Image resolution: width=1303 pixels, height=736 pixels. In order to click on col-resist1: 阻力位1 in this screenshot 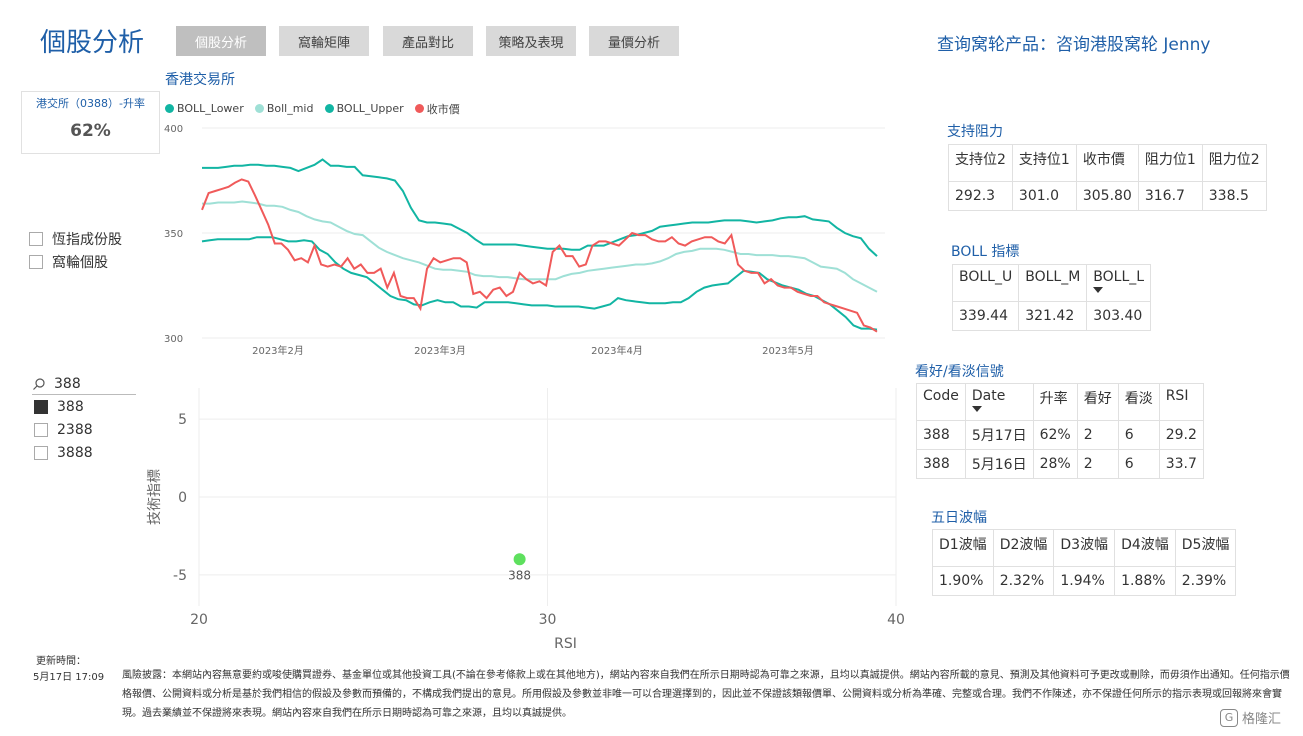, I will do `click(1170, 163)`.